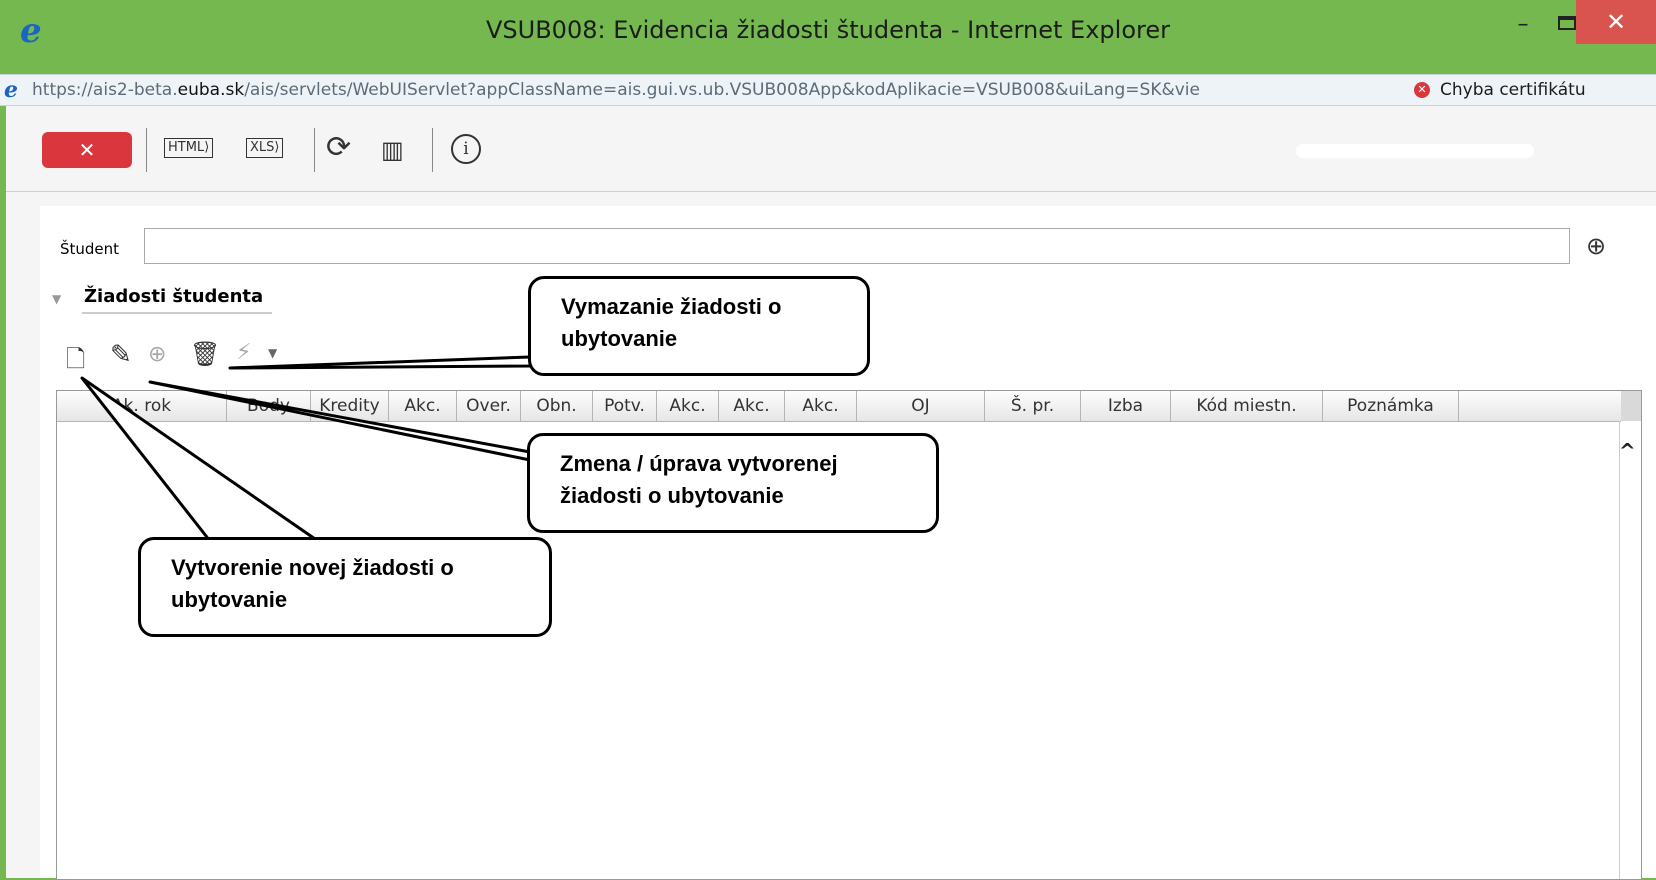  I want to click on export-xls-button: XLS⟩, so click(265, 148).